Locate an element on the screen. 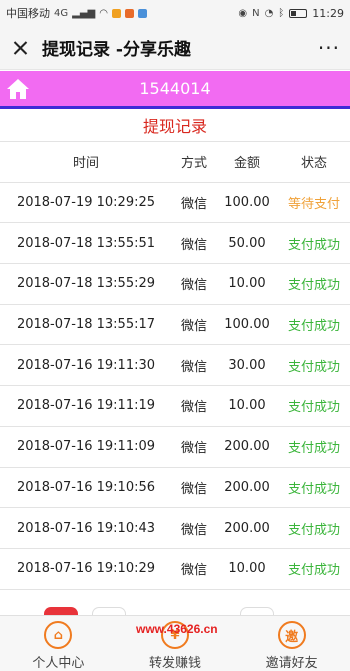  nfc-icon: N is located at coordinates (256, 13).